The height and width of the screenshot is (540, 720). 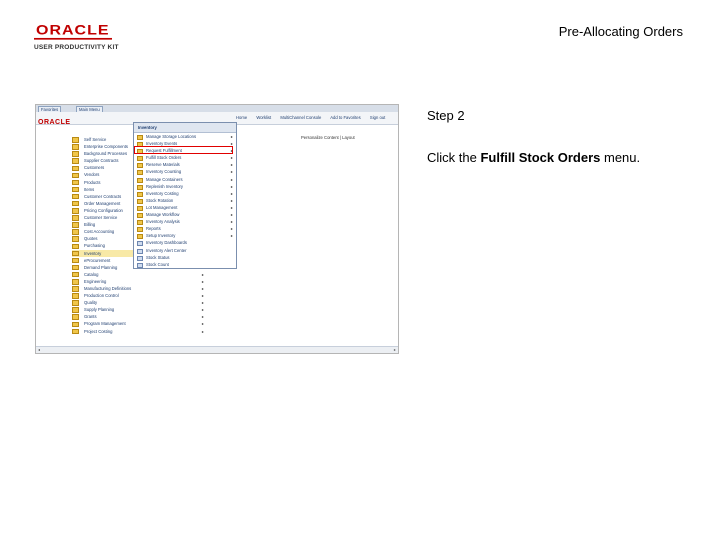 What do you see at coordinates (101, 267) in the screenshot?
I see `main-menu-item-label: Demand Planning` at bounding box center [101, 267].